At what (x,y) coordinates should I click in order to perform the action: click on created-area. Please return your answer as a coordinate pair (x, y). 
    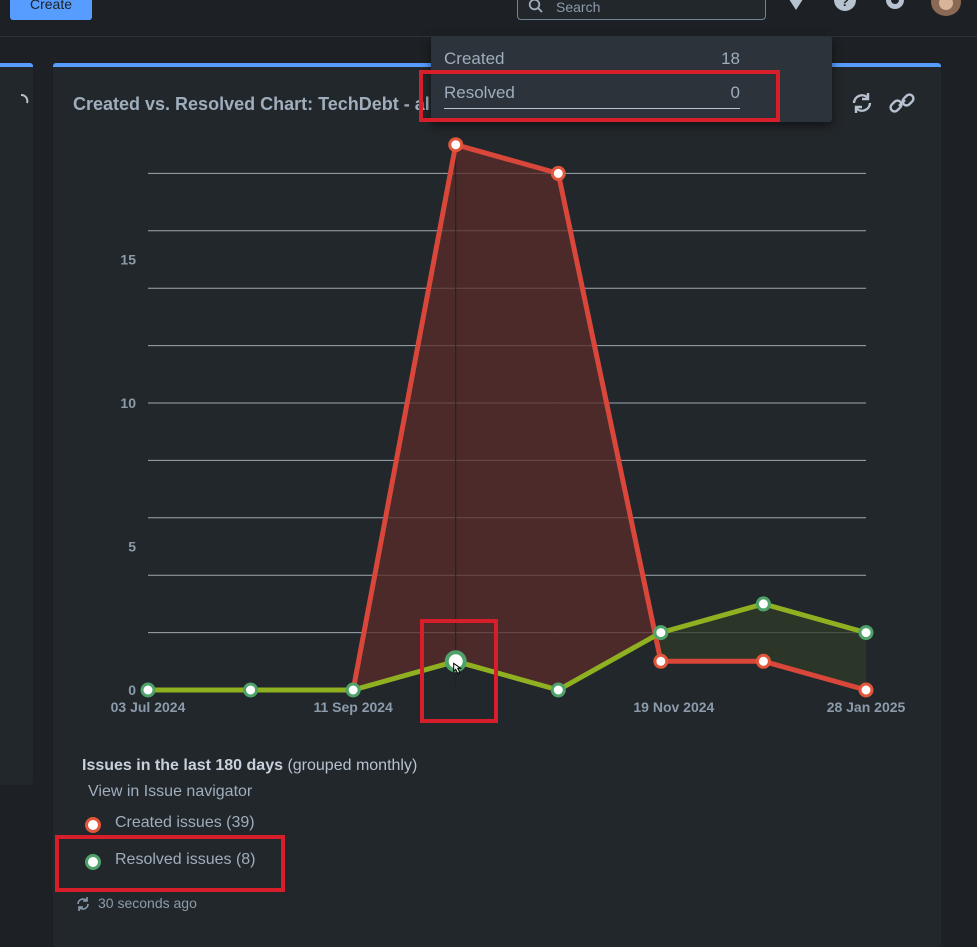
    Looking at the image, I should click on (507, 417).